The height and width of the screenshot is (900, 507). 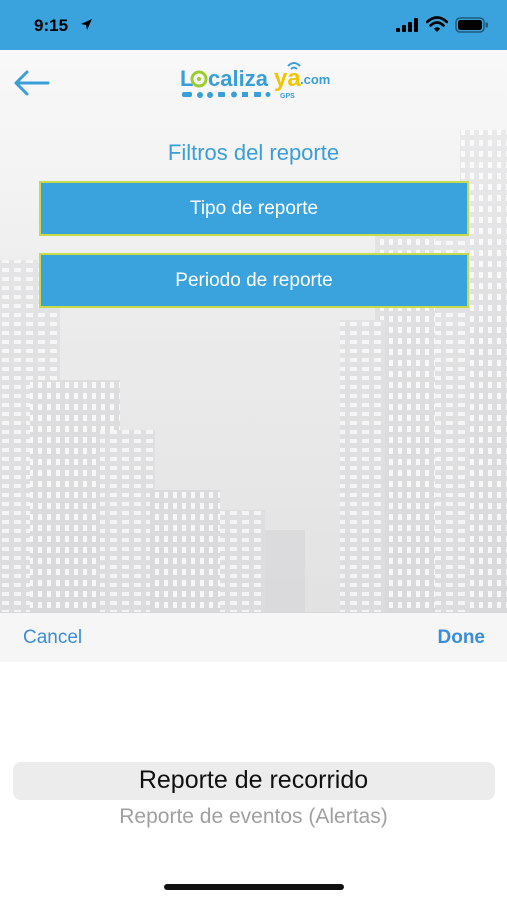 I want to click on status-bar: 9:15, so click(x=253, y=25).